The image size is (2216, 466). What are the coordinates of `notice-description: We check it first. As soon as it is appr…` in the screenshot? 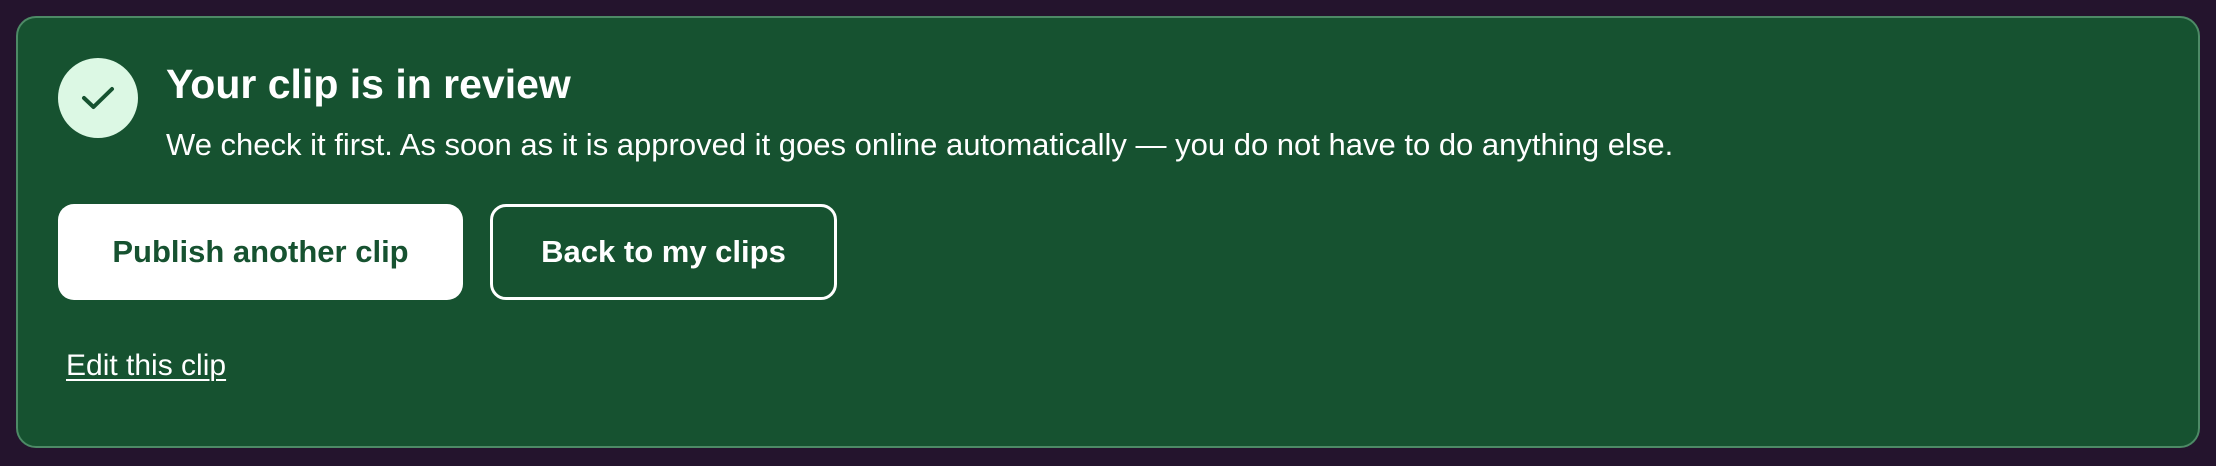 It's located at (920, 144).